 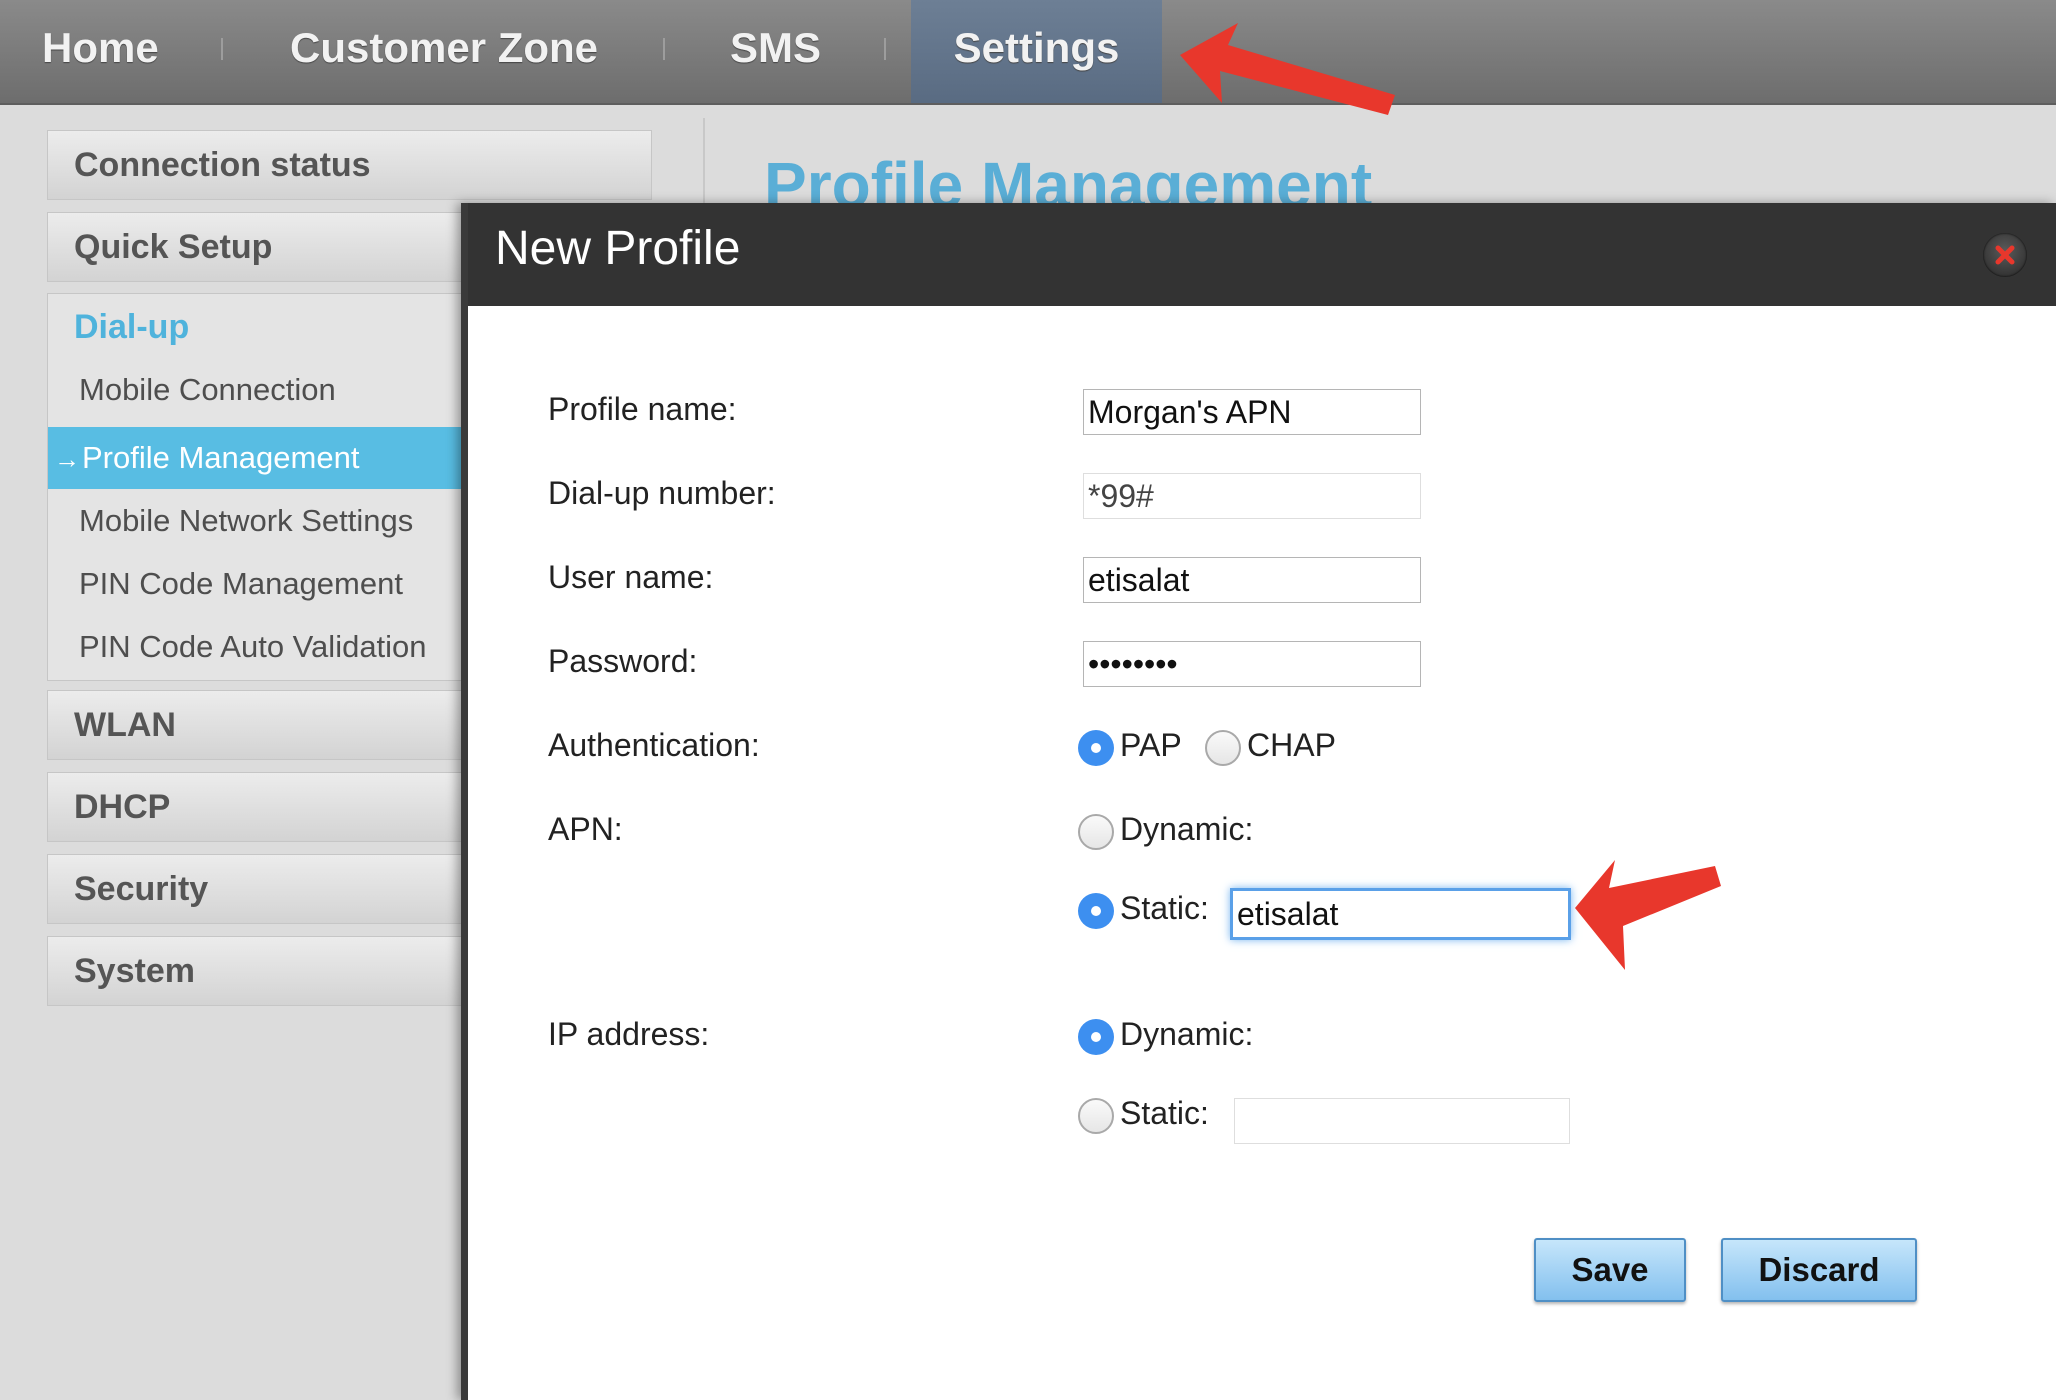 I want to click on close-icon, so click(x=2005, y=255).